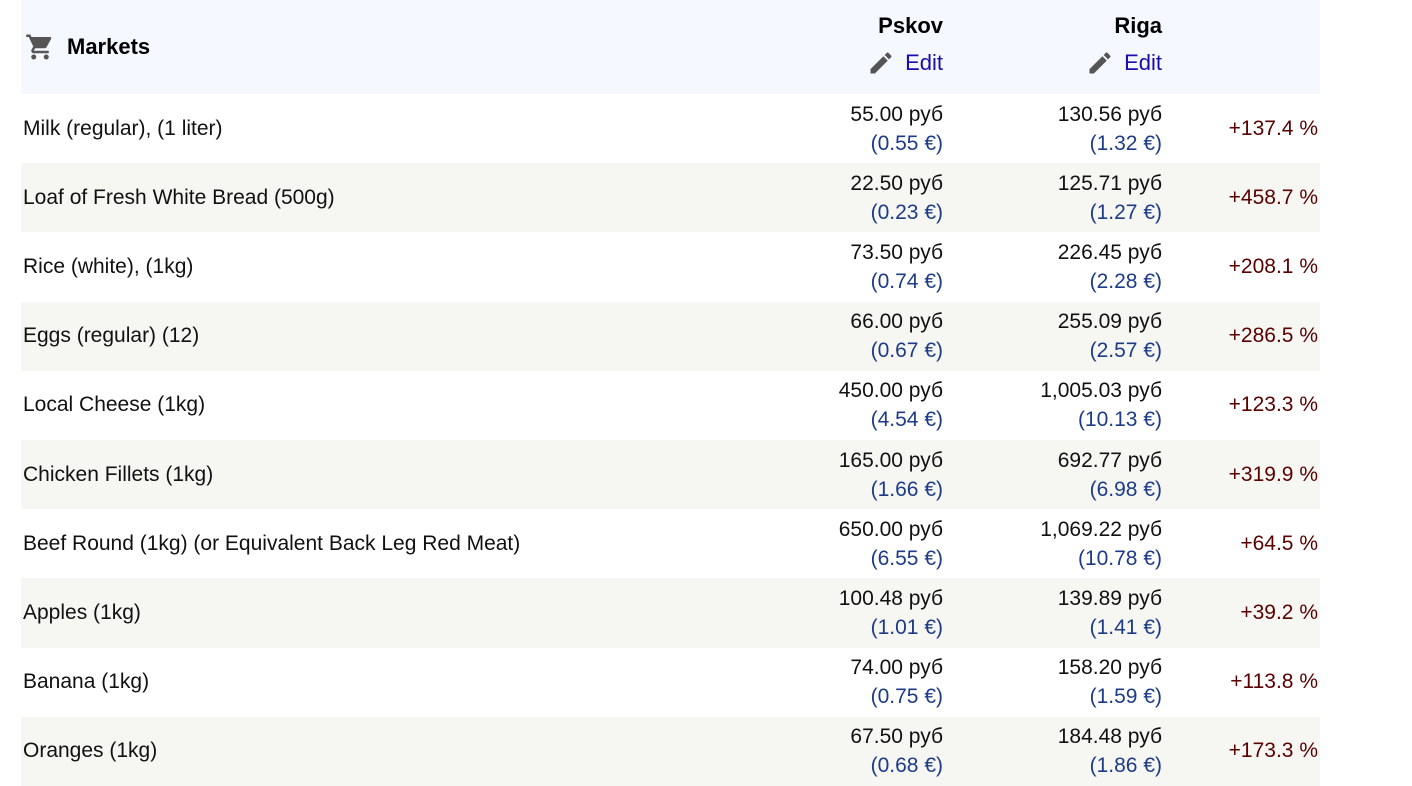  Describe the element at coordinates (906, 766) in the screenshot. I see `converted-price: (0.68 €)` at that location.